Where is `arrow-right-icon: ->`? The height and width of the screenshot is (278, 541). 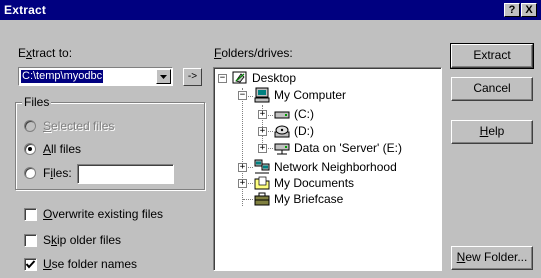 arrow-right-icon: -> is located at coordinates (192, 76).